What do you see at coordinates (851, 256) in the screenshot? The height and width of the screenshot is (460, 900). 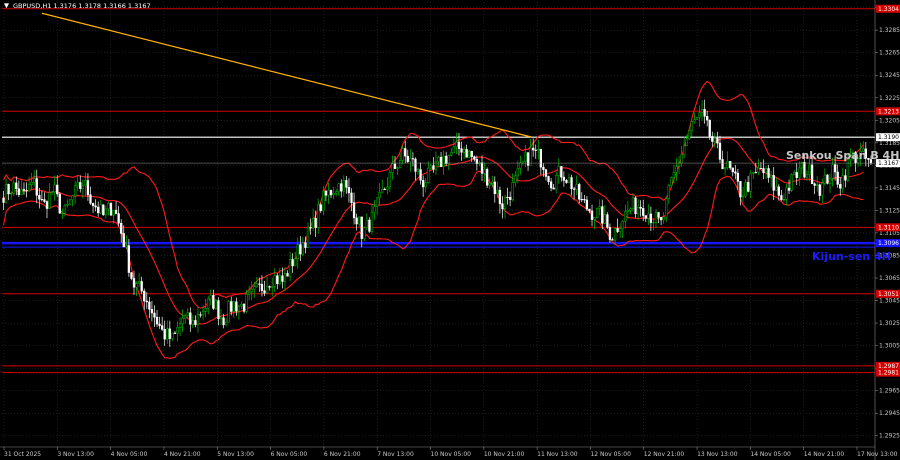 I see `kijun-sen-label: Kijun-sen 4H` at bounding box center [851, 256].